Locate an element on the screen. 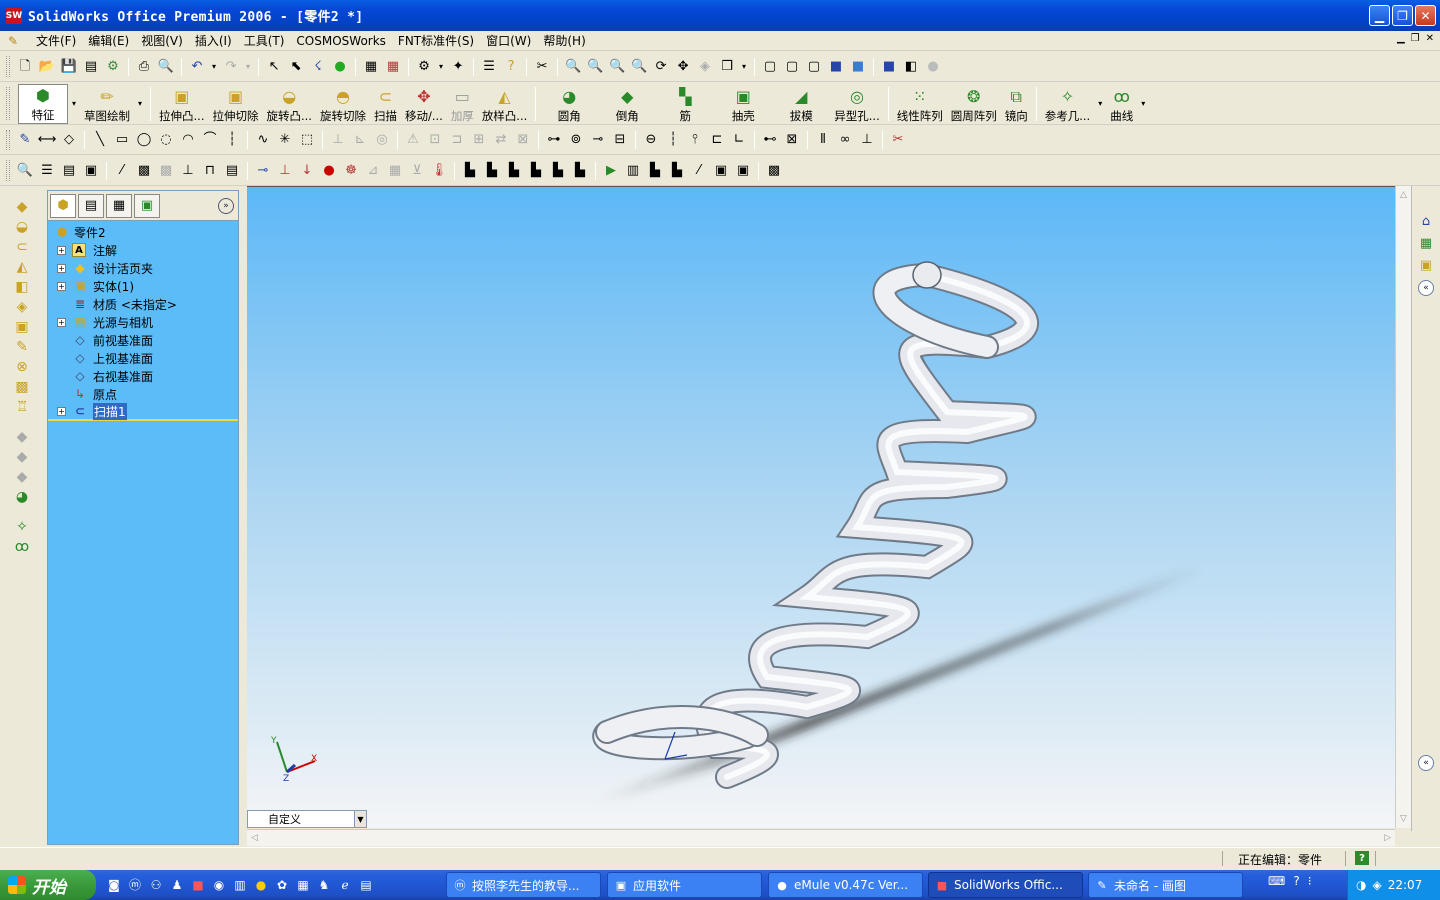 The height and width of the screenshot is (900, 1440). parallel-icon: ┆ is located at coordinates (673, 140).